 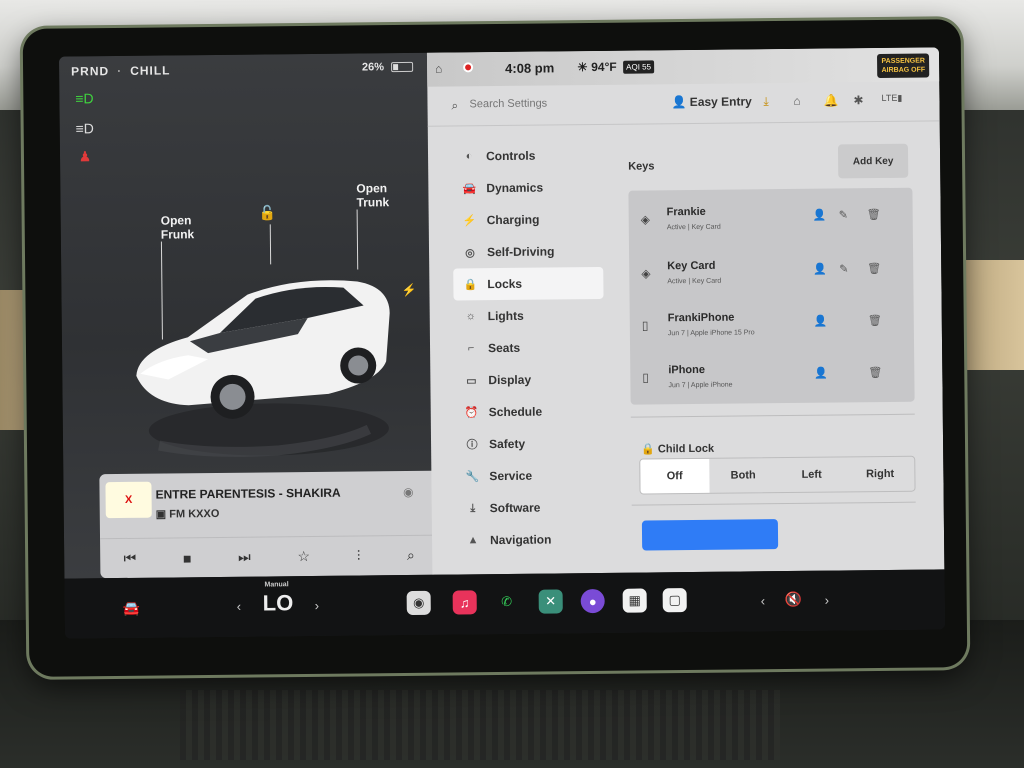 I want to click on climate-mode-label: Manual, so click(x=276, y=585).